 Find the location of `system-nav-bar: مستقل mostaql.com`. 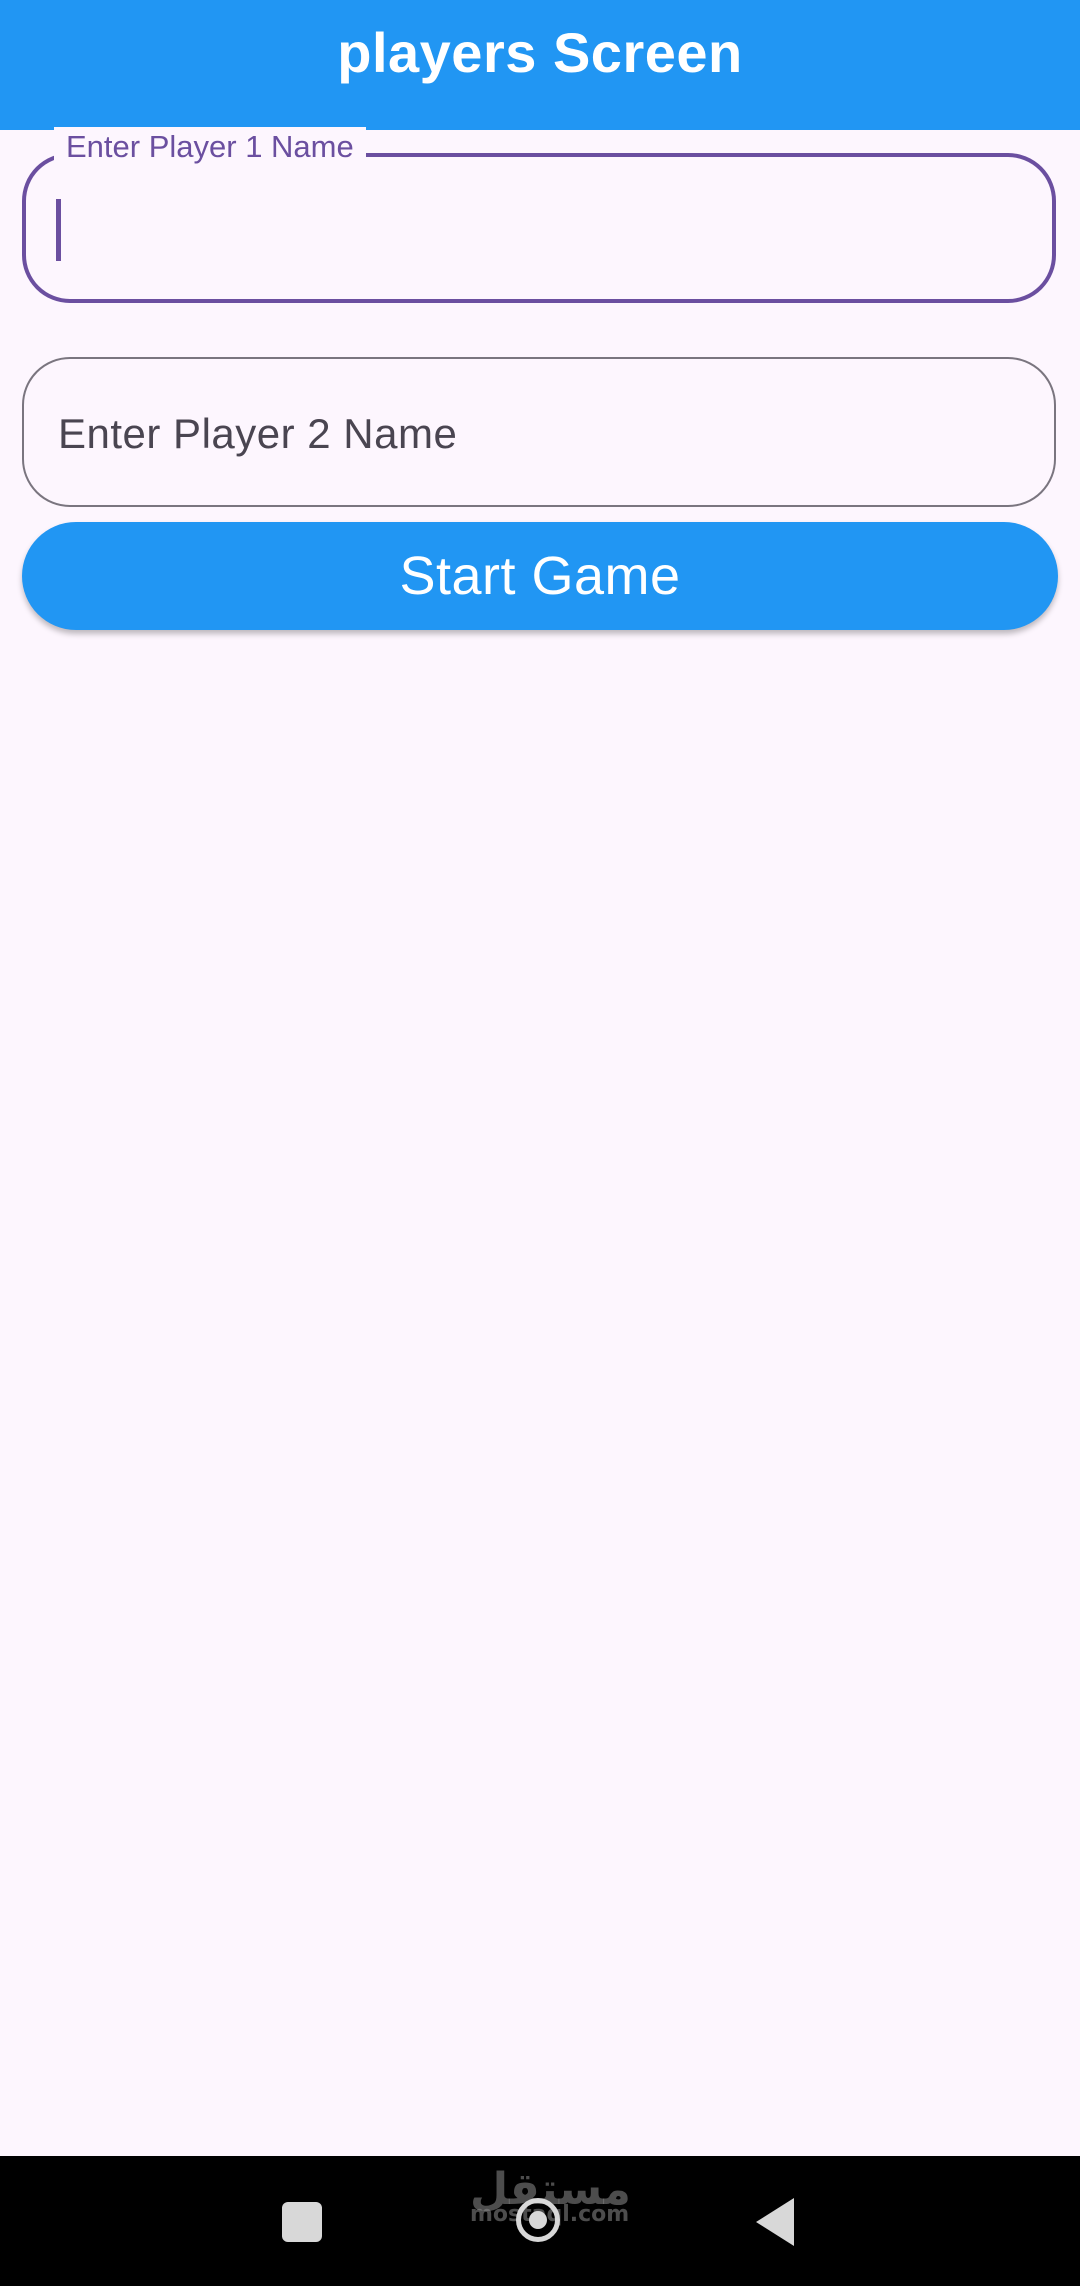

system-nav-bar: مستقل mostaql.com is located at coordinates (540, 2221).